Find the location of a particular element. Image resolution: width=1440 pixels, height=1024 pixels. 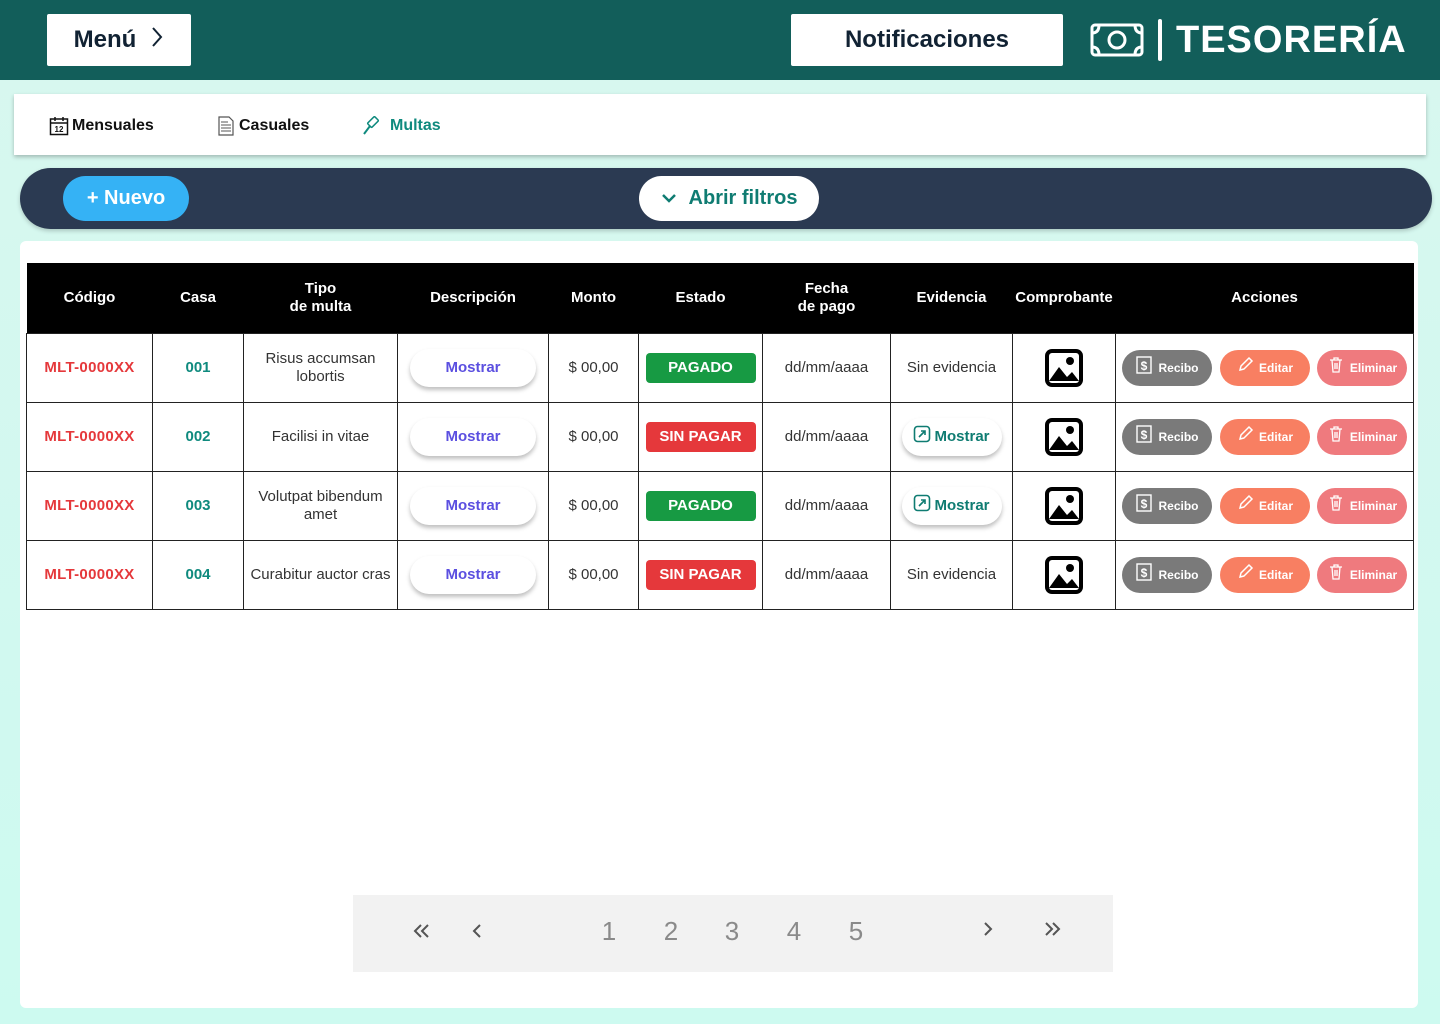

header-comprobante: Comprobante is located at coordinates (1064, 298).